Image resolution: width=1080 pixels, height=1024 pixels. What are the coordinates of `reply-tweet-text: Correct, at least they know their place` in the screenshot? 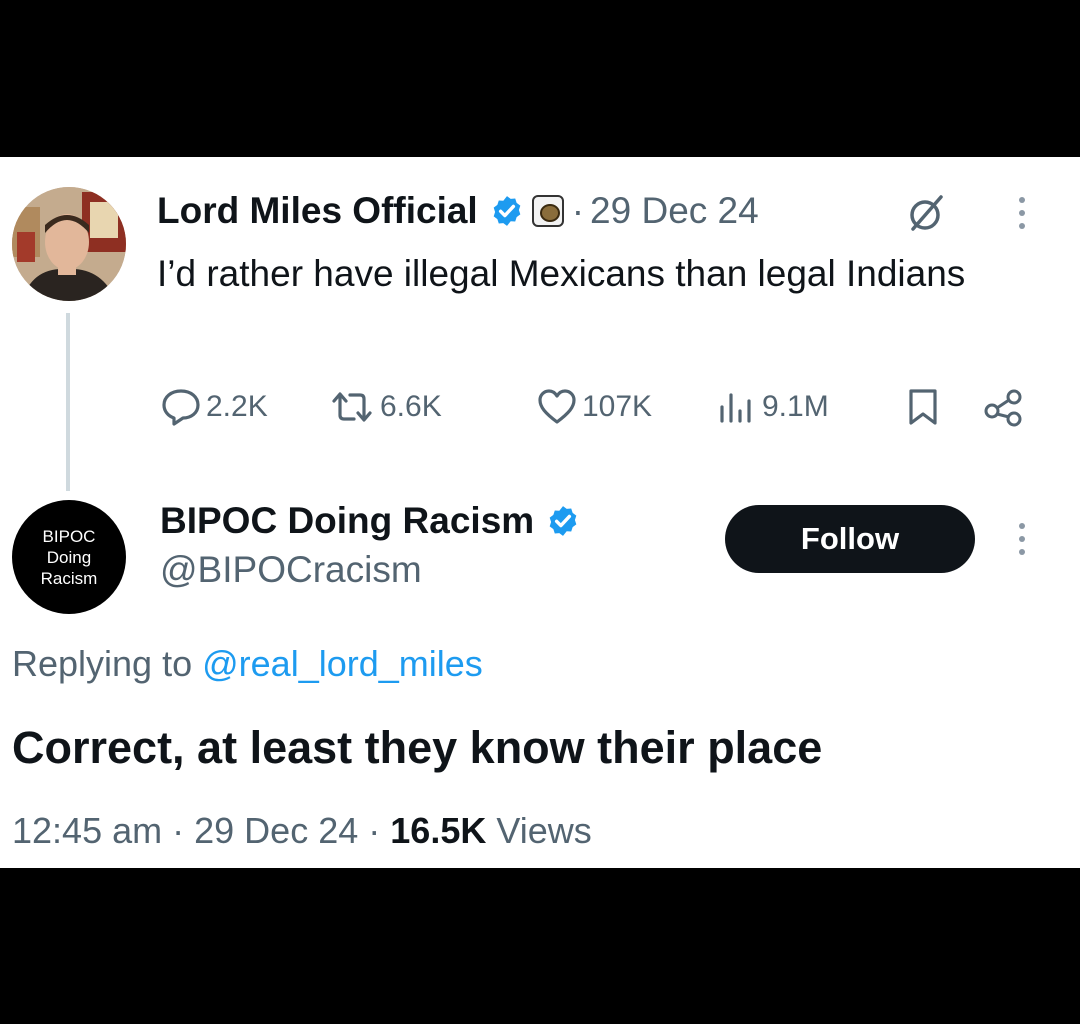 It's located at (417, 747).